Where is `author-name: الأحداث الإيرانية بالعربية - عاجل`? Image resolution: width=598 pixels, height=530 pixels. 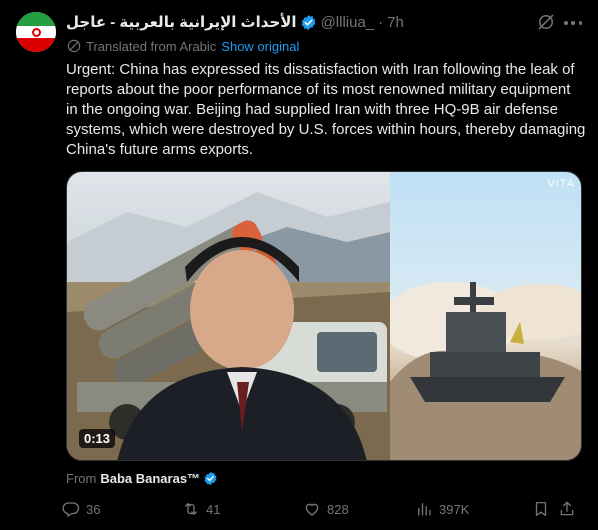
author-name: الأحداث الإيرانية بالعربية - عاجل is located at coordinates (181, 22).